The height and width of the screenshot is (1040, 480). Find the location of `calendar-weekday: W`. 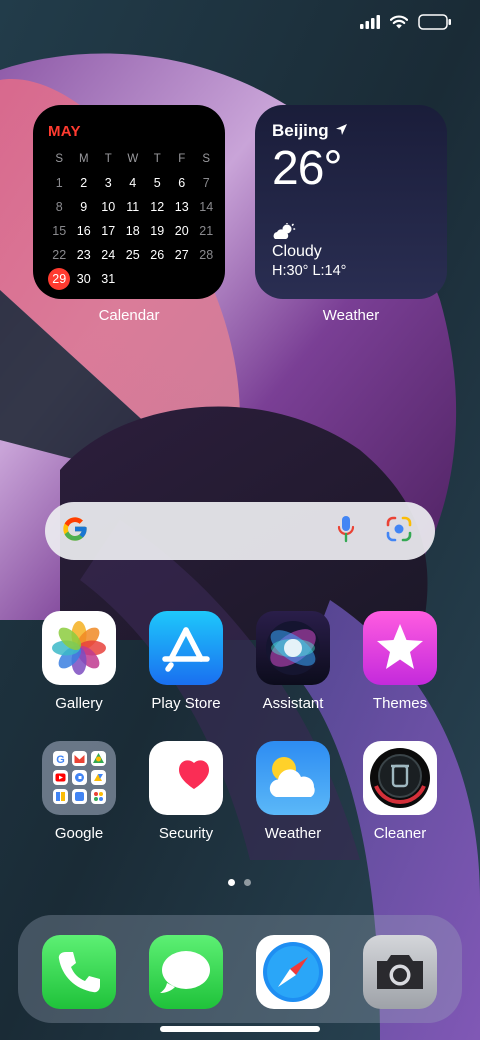

calendar-weekday: W is located at coordinates (133, 159).